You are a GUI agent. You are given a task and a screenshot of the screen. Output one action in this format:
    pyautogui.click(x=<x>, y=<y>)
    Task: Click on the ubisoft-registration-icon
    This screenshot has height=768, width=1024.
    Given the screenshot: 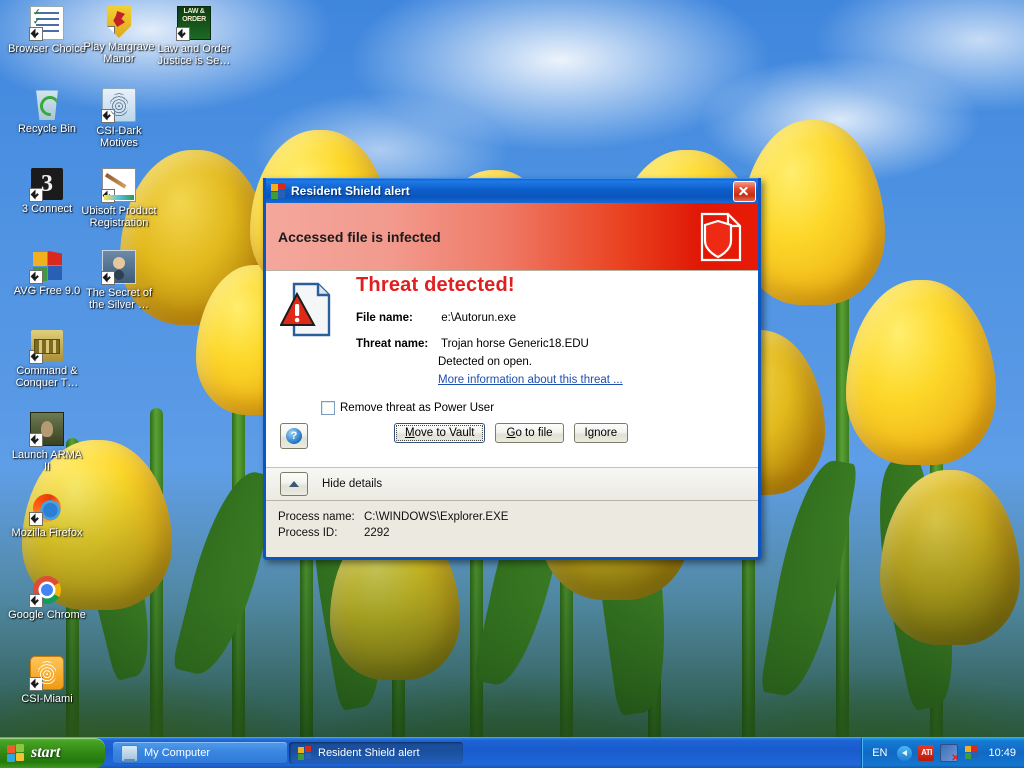 What is the action you would take?
    pyautogui.click(x=118, y=185)
    